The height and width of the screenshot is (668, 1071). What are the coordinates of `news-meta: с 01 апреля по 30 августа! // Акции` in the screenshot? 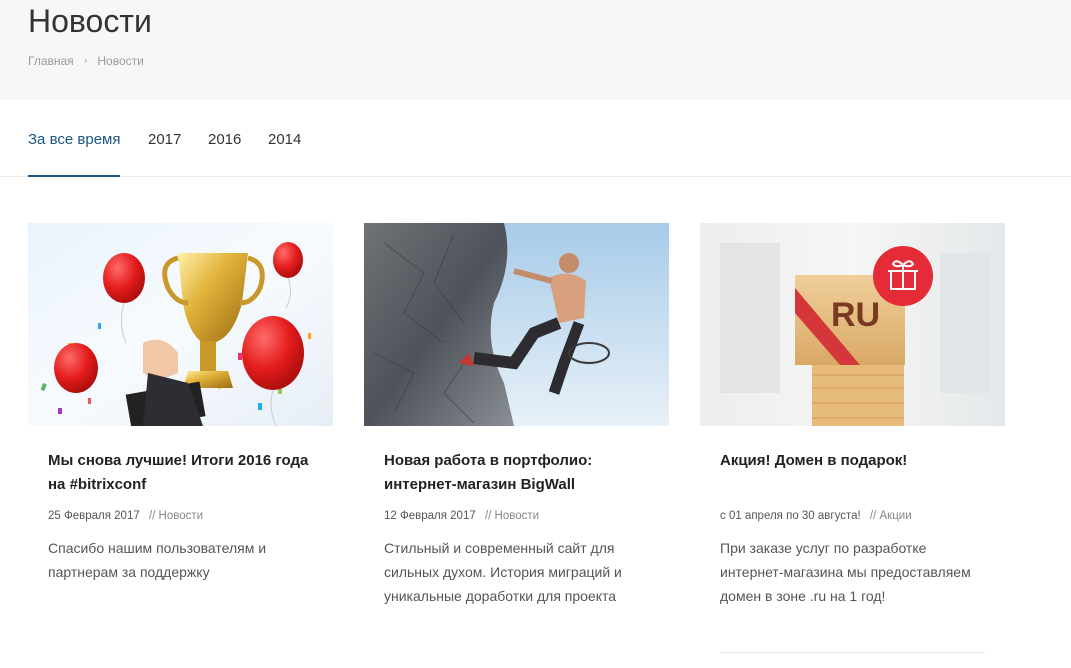 It's located at (852, 516).